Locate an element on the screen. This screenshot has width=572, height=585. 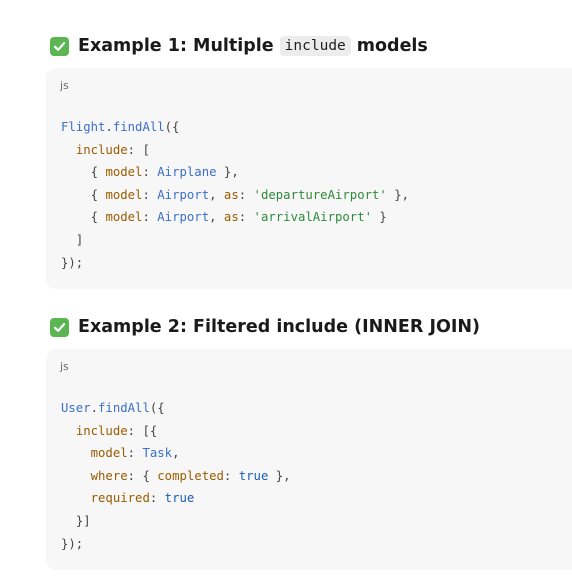
heading-text-prefix: Example 1: Multiple is located at coordinates (176, 46).